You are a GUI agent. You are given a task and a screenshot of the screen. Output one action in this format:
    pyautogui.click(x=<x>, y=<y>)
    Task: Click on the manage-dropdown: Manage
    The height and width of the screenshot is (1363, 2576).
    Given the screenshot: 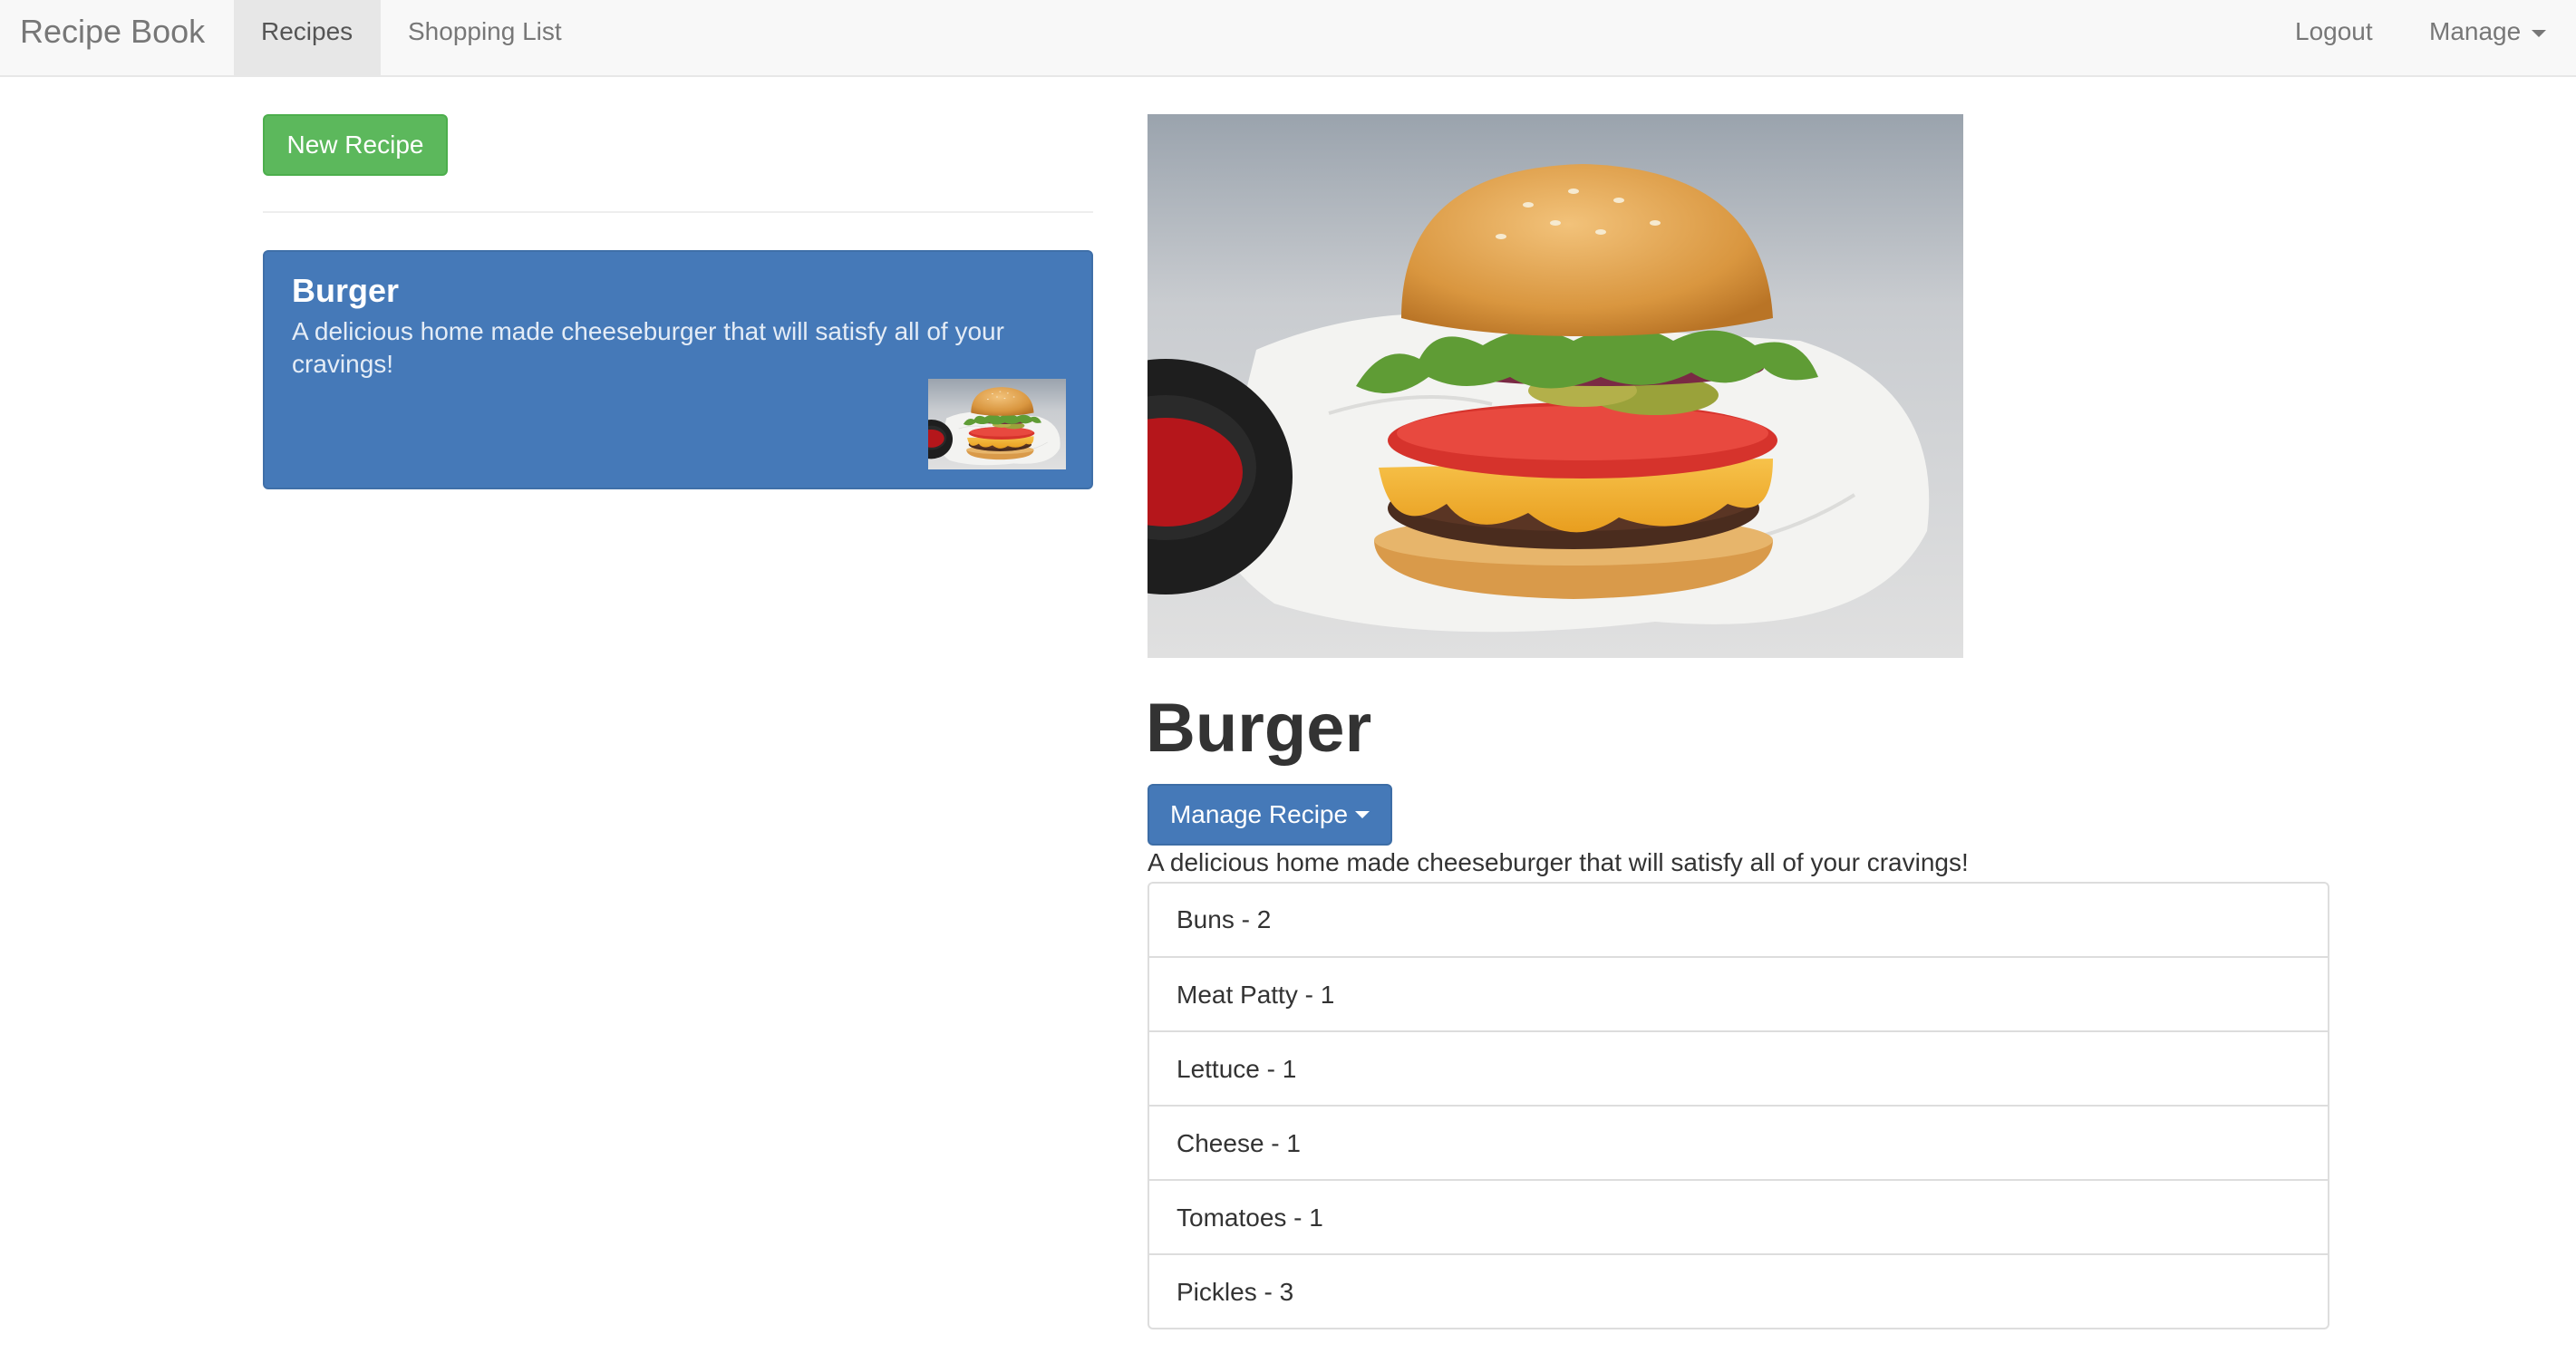 What is the action you would take?
    pyautogui.click(x=2487, y=37)
    